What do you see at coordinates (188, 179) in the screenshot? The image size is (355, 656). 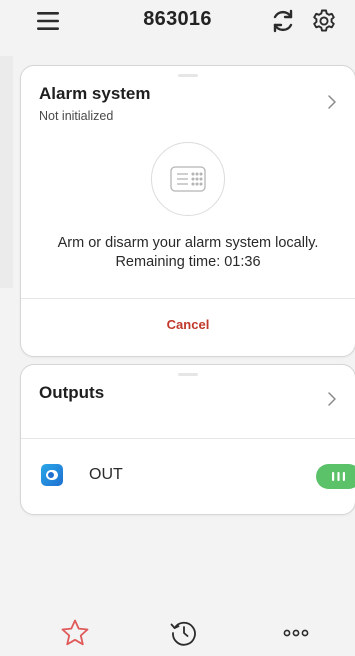 I see `keypad-icon` at bounding box center [188, 179].